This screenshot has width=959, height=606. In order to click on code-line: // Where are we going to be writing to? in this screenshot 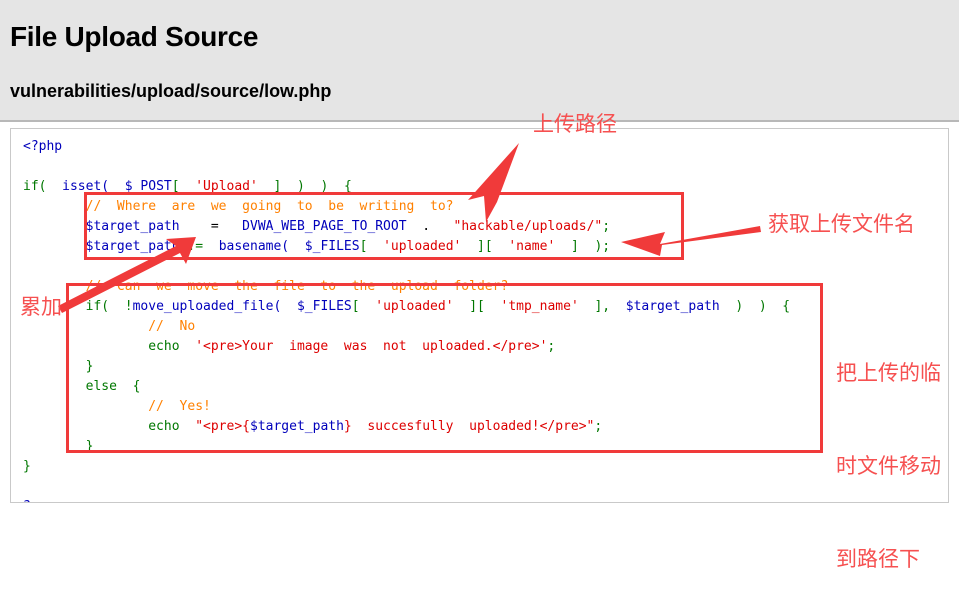, I will do `click(269, 206)`.